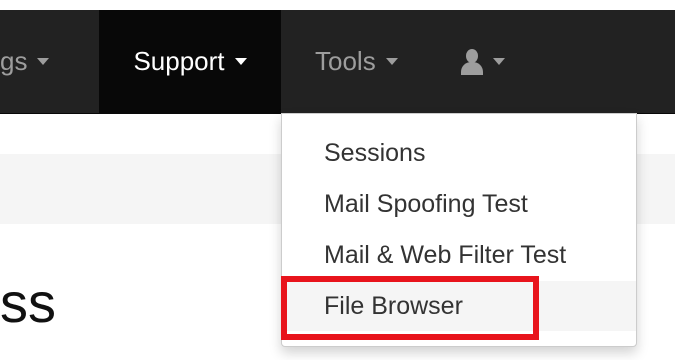  I want to click on menu-item-mail-spoofing-test: Mail Spoofing Test, so click(459, 204).